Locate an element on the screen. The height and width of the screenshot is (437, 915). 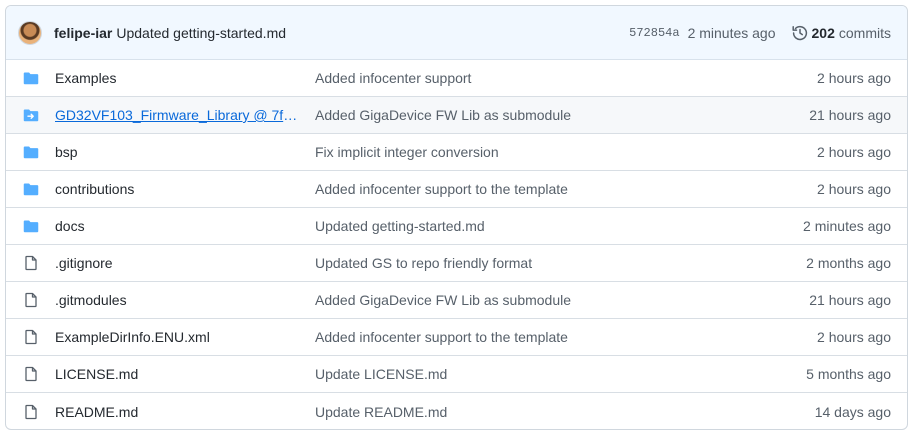
file-name-link: .gitignore is located at coordinates (177, 263).